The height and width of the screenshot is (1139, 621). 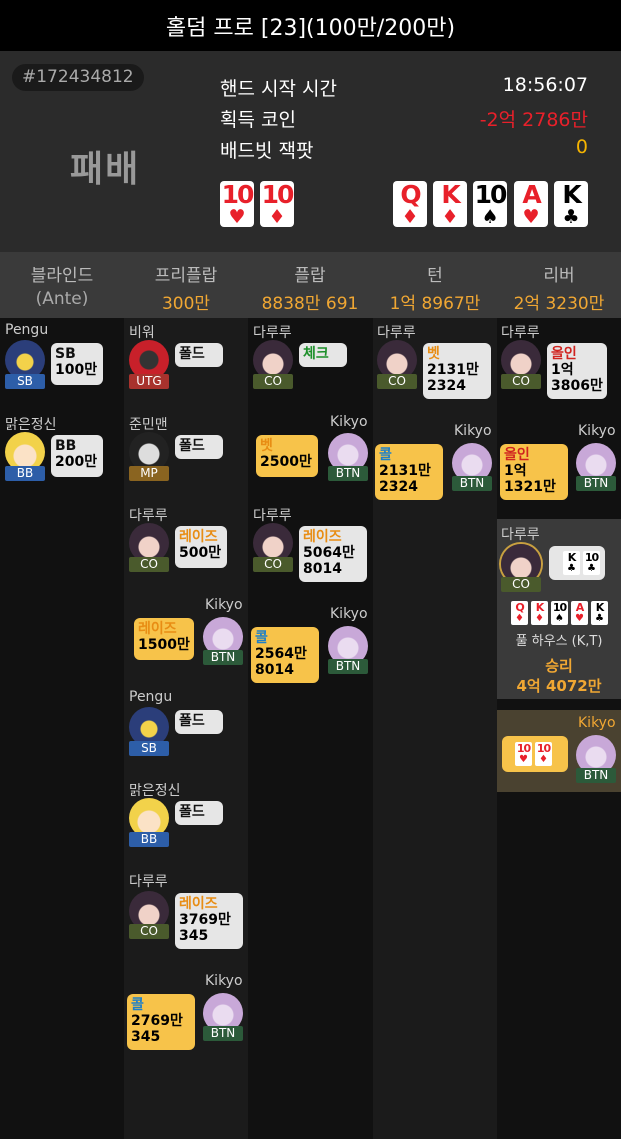 What do you see at coordinates (597, 723) in the screenshot?
I see `loser-name: Kikyo` at bounding box center [597, 723].